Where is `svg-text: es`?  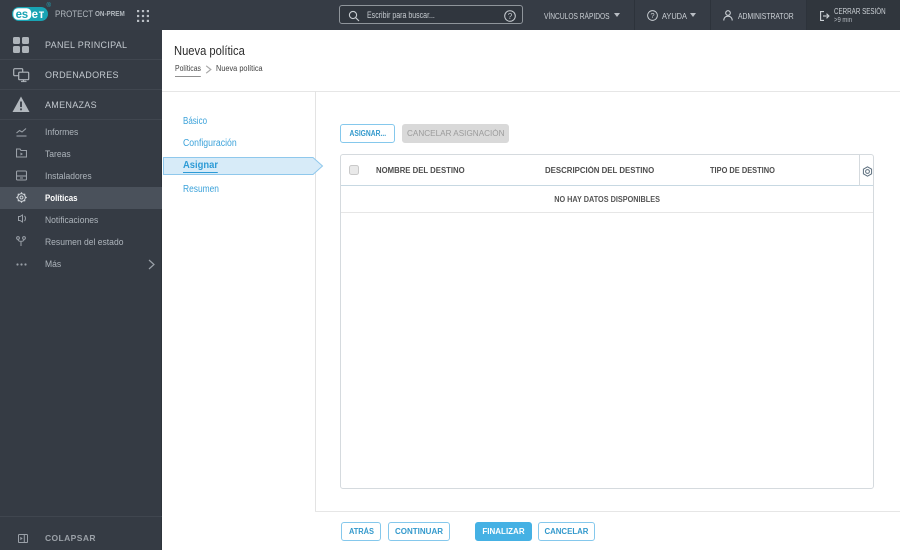
svg-text: es is located at coordinates (22, 15).